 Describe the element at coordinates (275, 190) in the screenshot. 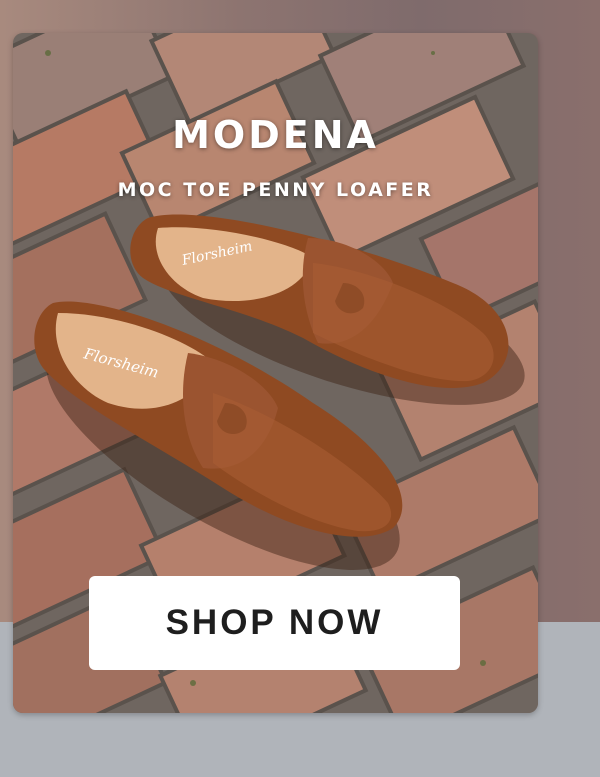

I see `product-subtitle: MOC TOE PENNY LOAFER` at that location.